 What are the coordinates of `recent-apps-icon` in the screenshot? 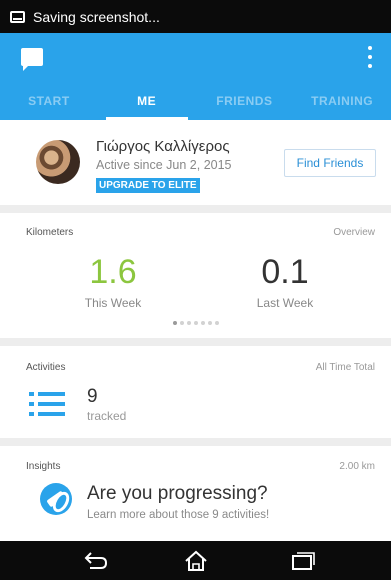 It's located at (303, 561).